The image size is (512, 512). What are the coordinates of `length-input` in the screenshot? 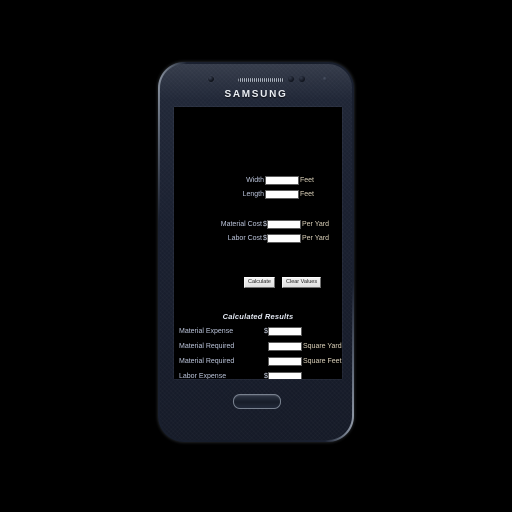 It's located at (282, 194).